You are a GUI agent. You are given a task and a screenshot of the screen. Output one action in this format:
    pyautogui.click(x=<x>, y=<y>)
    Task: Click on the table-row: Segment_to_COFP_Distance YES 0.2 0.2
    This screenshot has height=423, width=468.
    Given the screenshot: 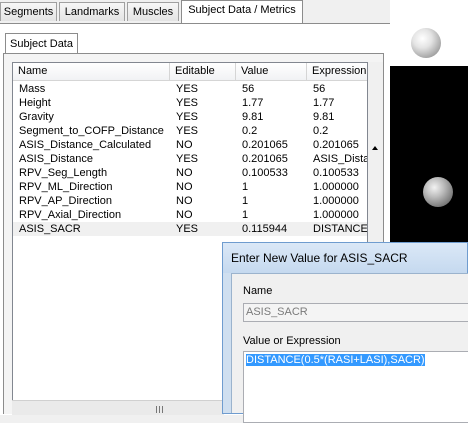 What is the action you would take?
    pyautogui.click(x=190, y=131)
    